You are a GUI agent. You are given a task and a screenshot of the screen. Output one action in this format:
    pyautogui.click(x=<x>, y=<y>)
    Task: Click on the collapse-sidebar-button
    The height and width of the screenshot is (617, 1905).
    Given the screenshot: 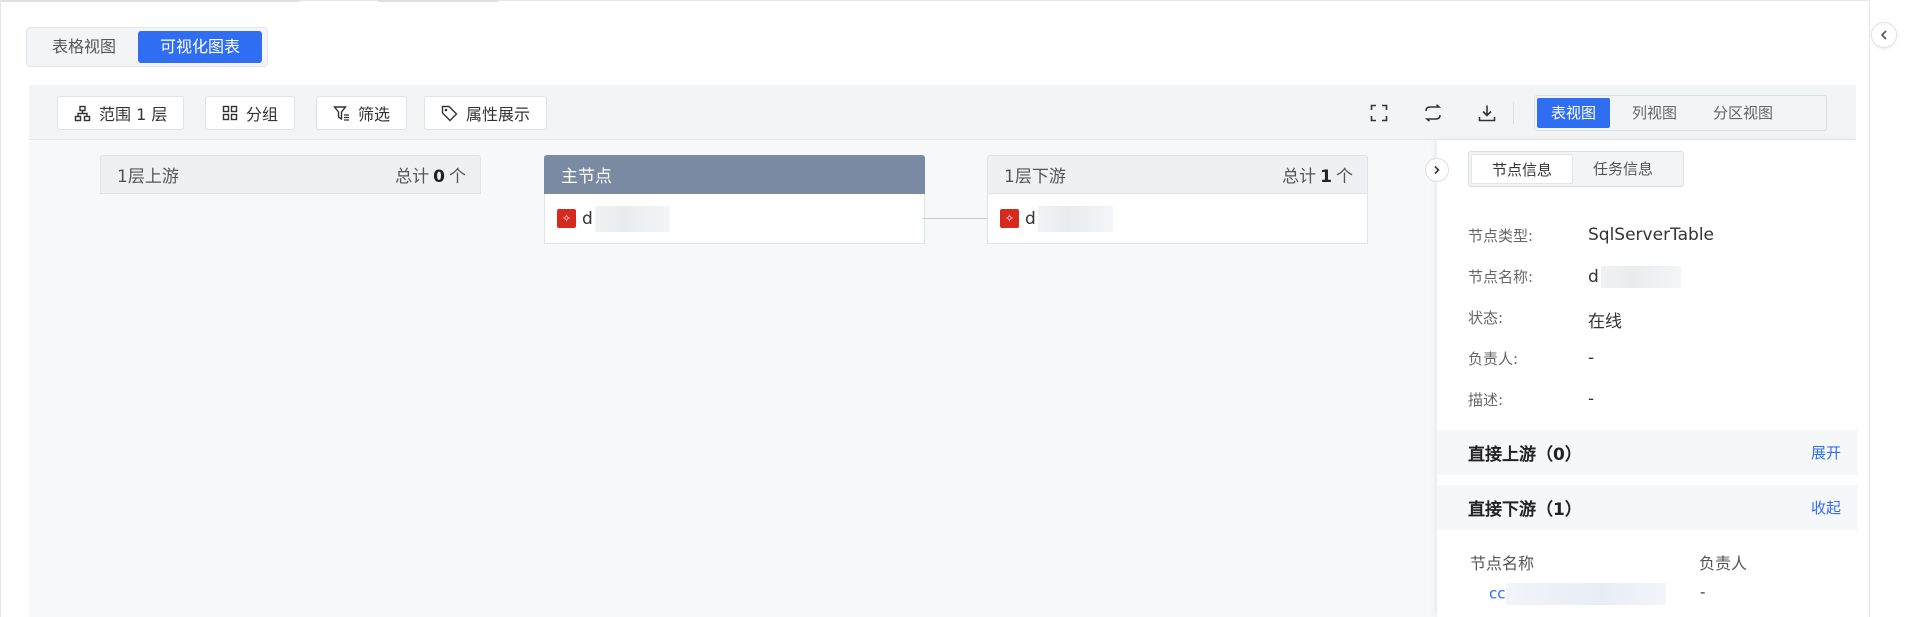 What is the action you would take?
    pyautogui.click(x=1884, y=35)
    